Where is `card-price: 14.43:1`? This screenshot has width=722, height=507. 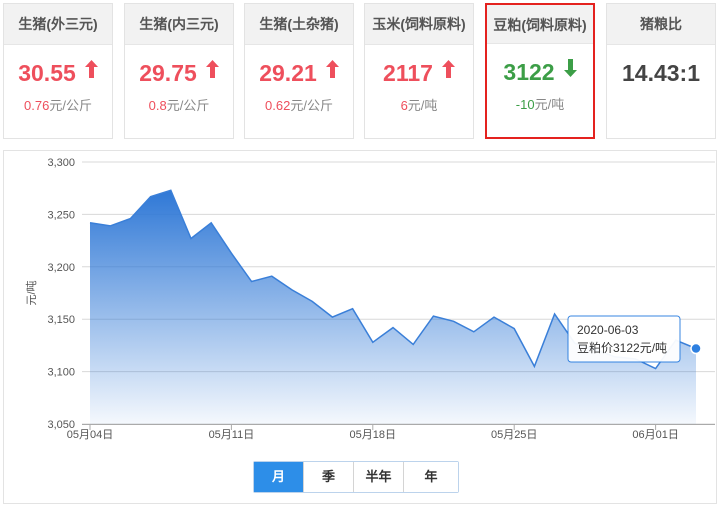
card-price: 14.43:1 is located at coordinates (661, 73).